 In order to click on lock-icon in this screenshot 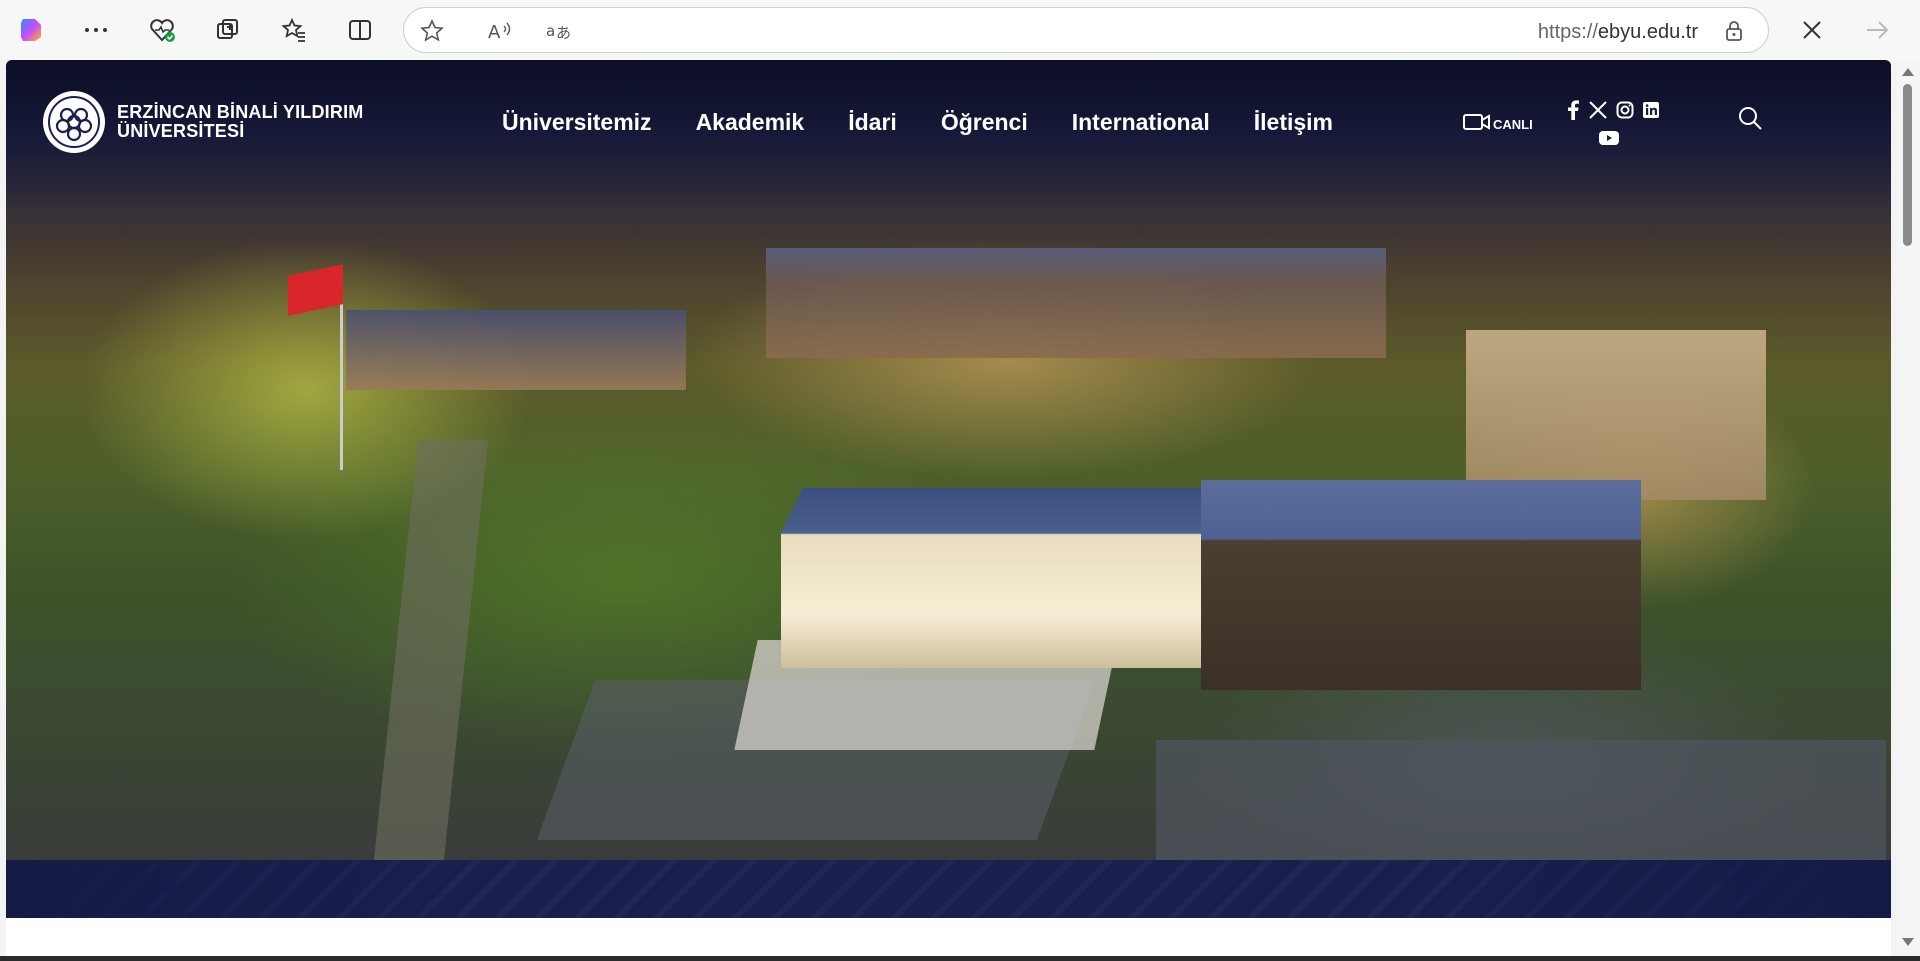, I will do `click(1734, 31)`.